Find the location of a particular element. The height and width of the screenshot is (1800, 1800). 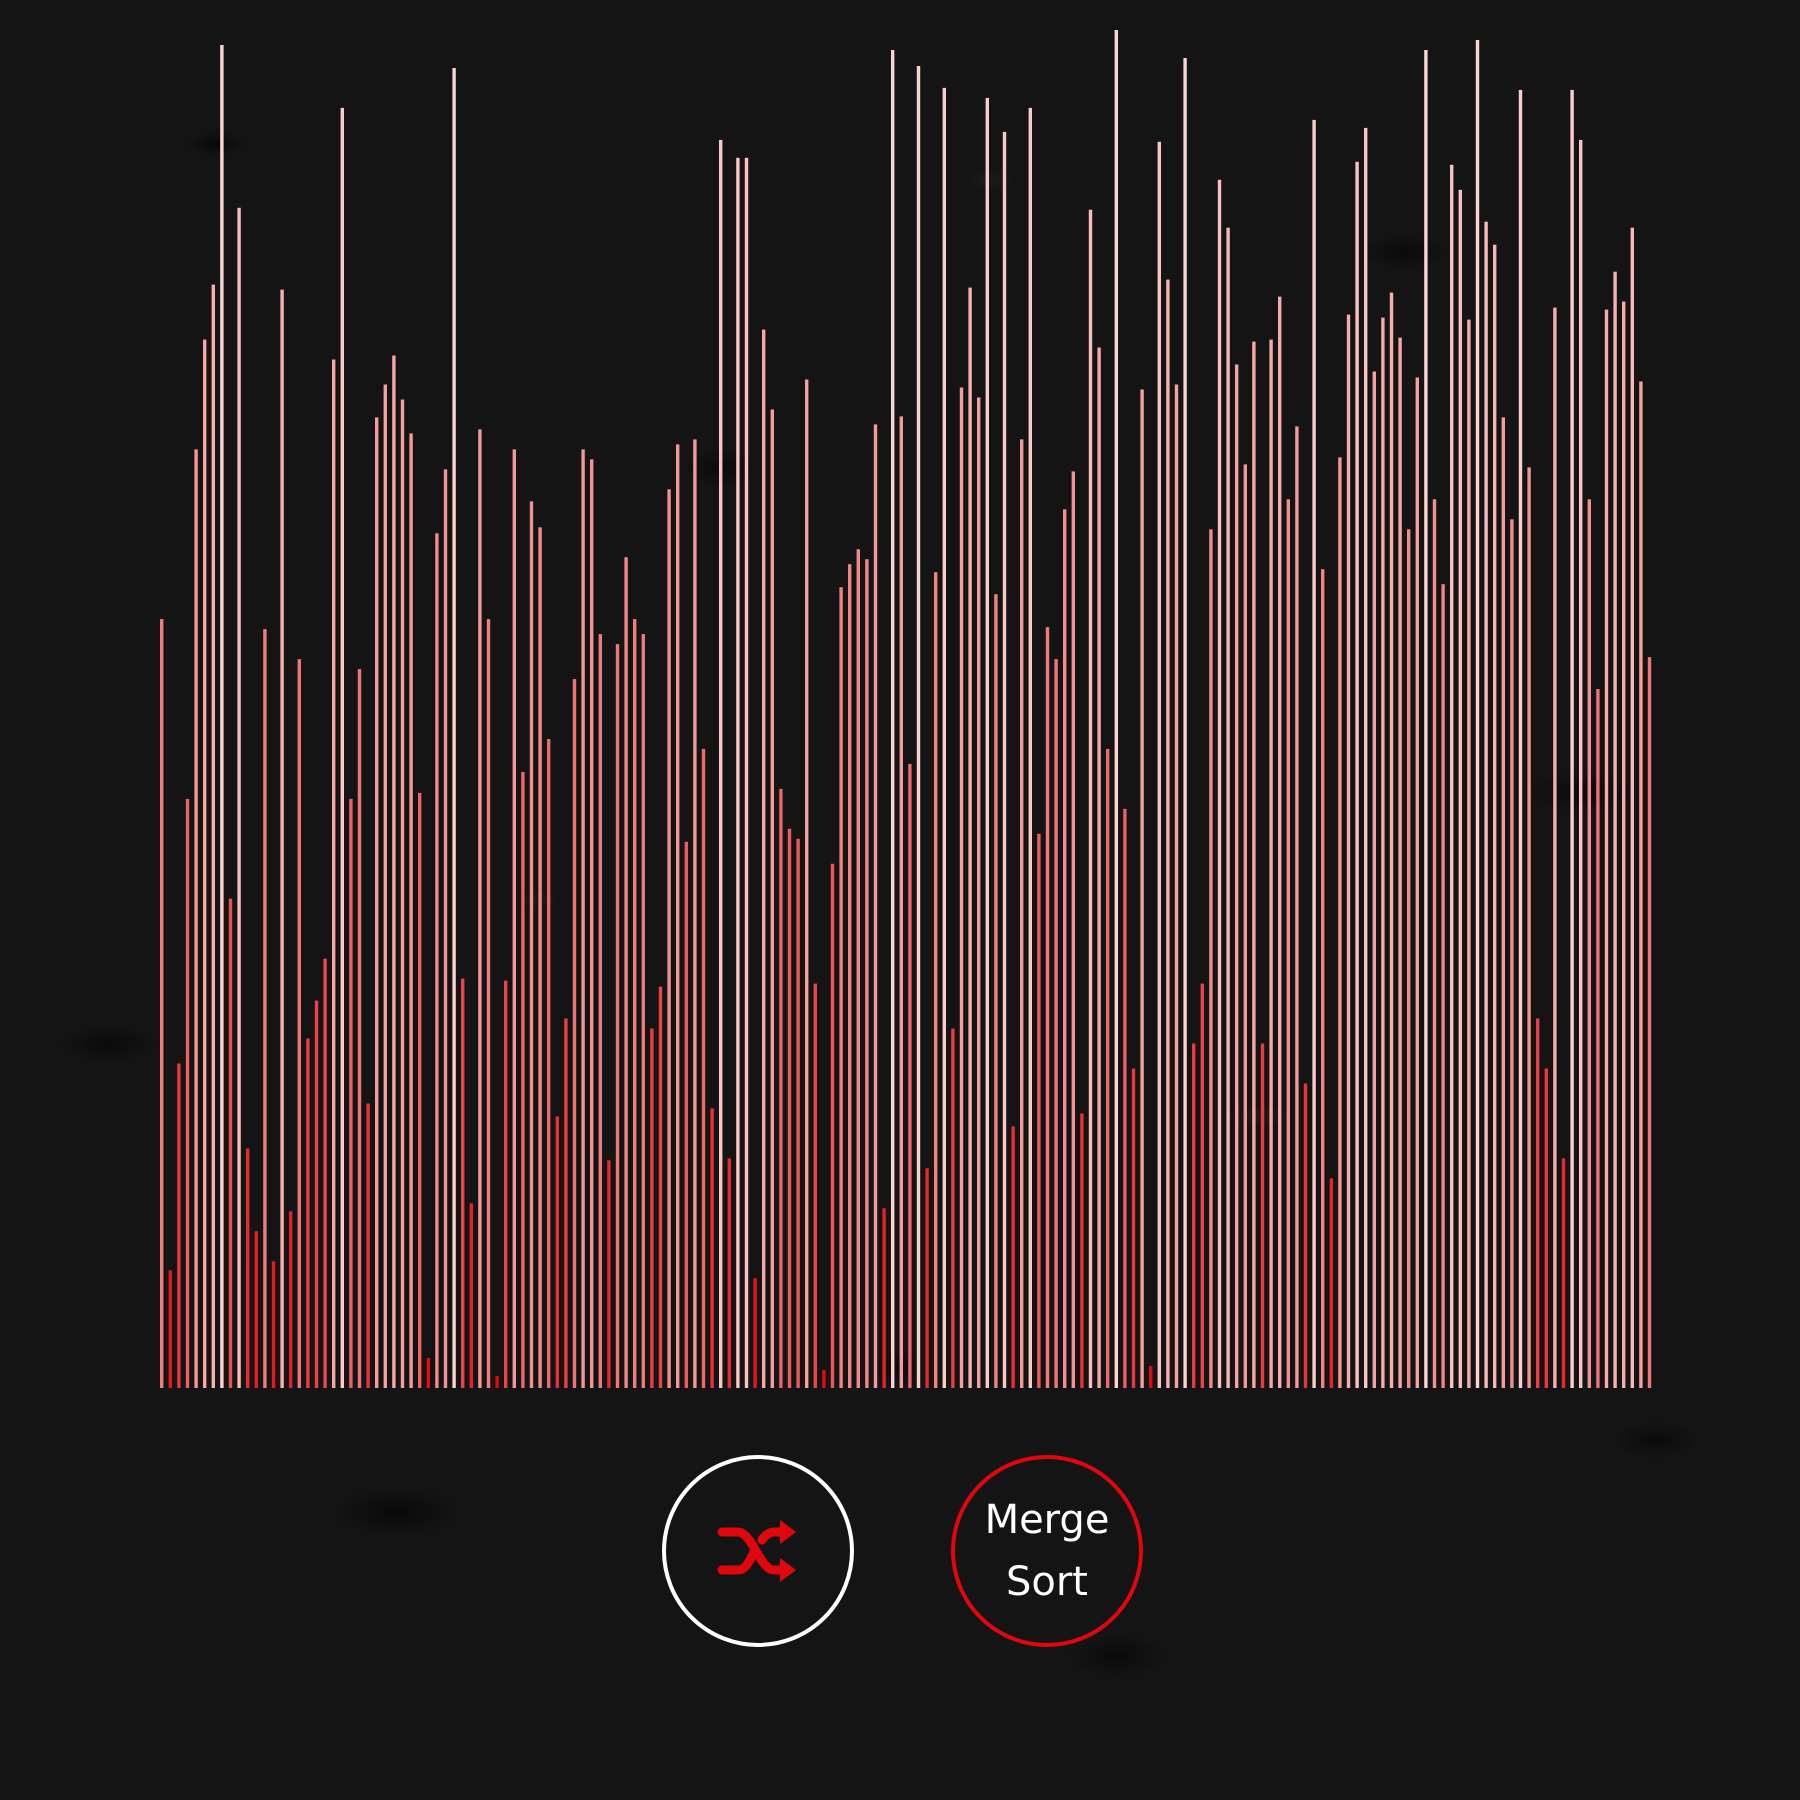

sort-label-line1: Merge is located at coordinates (1047, 1520).